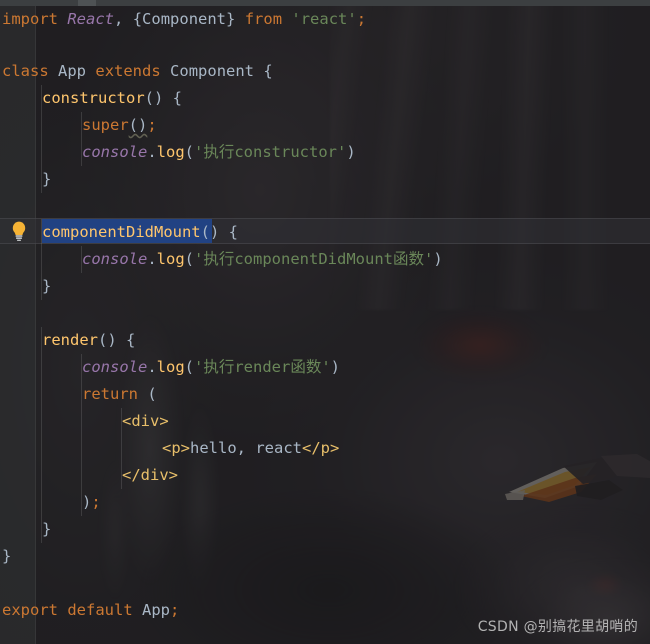 Image resolution: width=650 pixels, height=644 pixels. Describe the element at coordinates (100, 610) in the screenshot. I see `code-token: default` at that location.